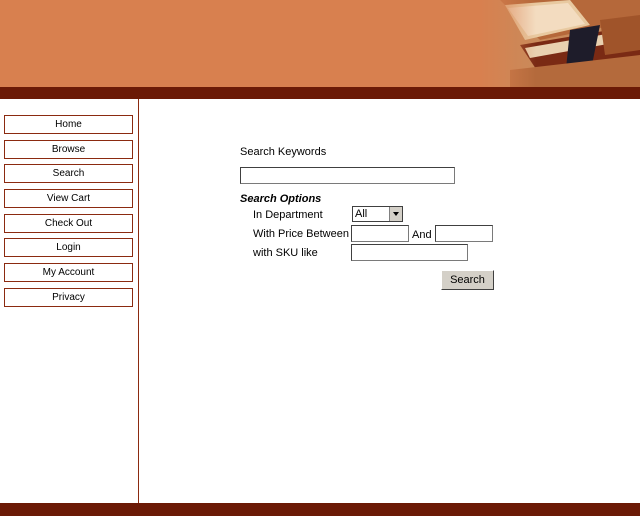  I want to click on department-select: All, so click(377, 214).